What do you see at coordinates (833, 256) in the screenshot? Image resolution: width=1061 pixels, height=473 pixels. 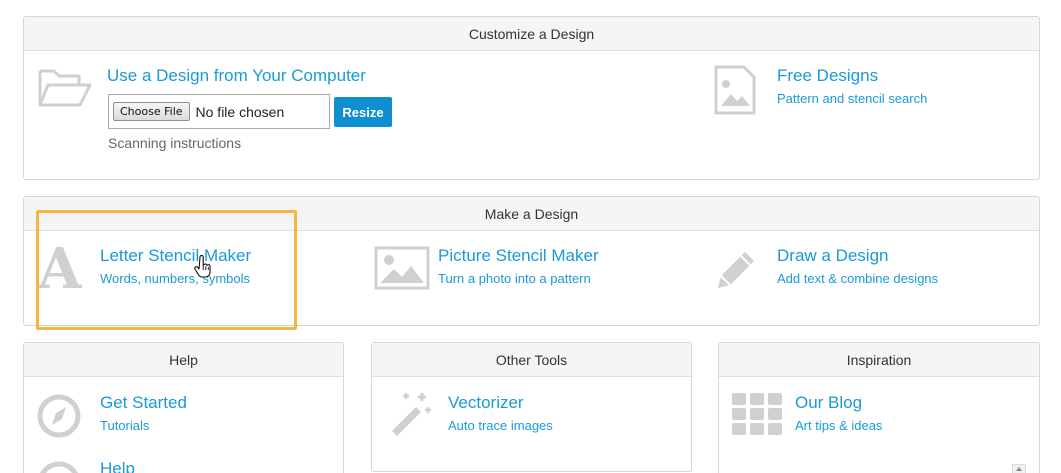 I see `draw-a-design-link: Draw a Design` at bounding box center [833, 256].